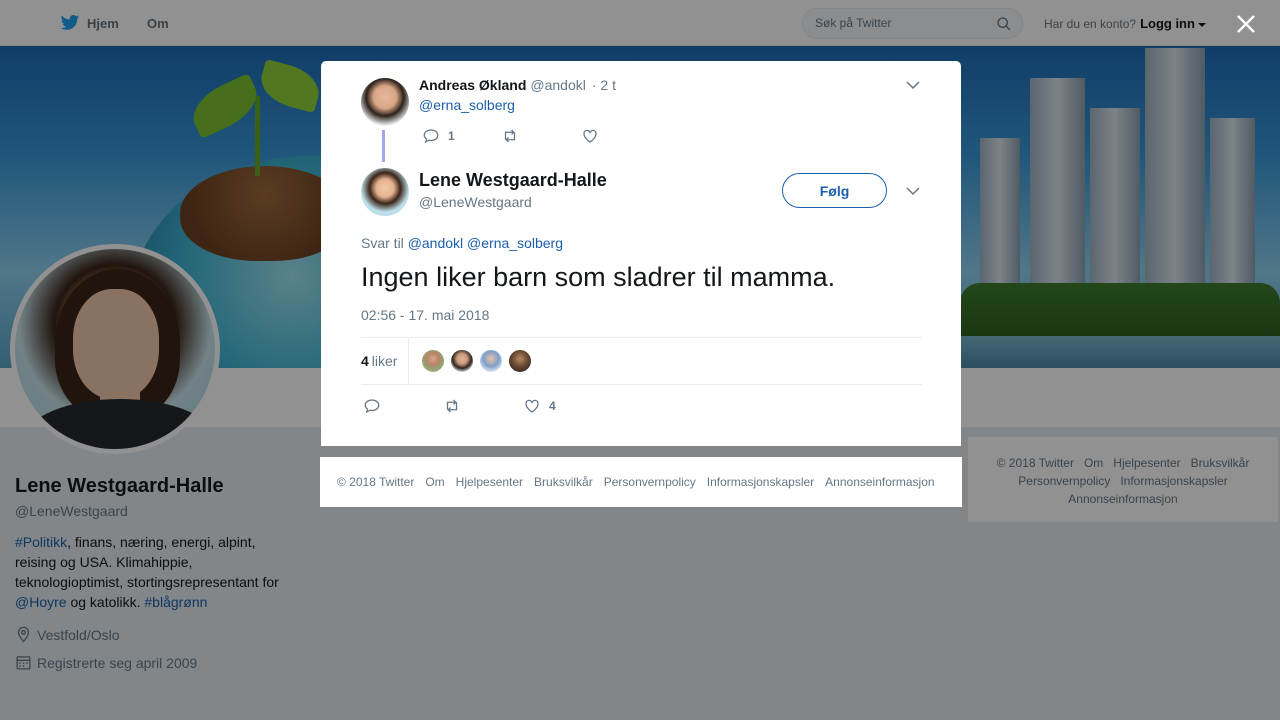  I want to click on footer-link-ads-info: Annonseinformasjon, so click(879, 482).